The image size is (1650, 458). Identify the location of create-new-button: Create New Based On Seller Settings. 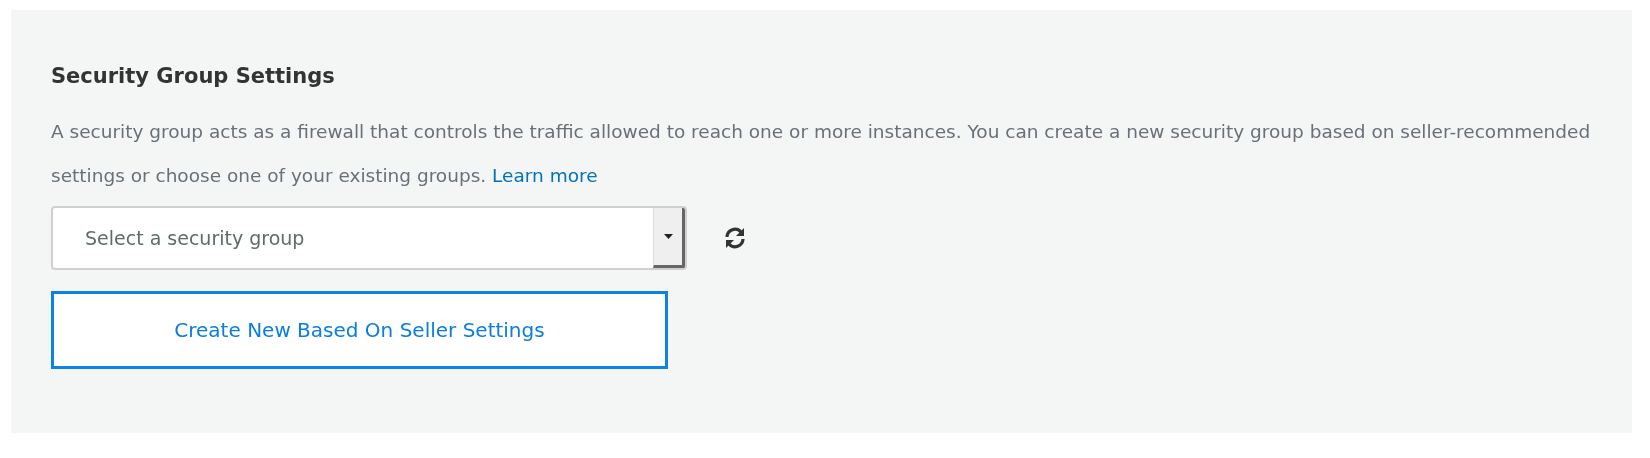
(359, 330).